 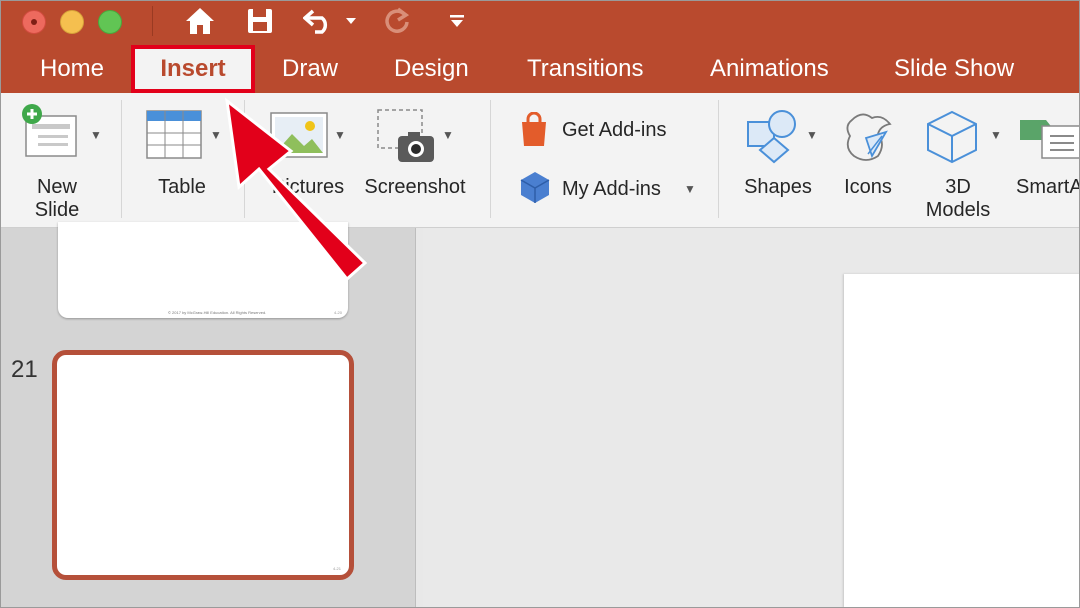 I want to click on my-addins-icon, so click(x=535, y=187).